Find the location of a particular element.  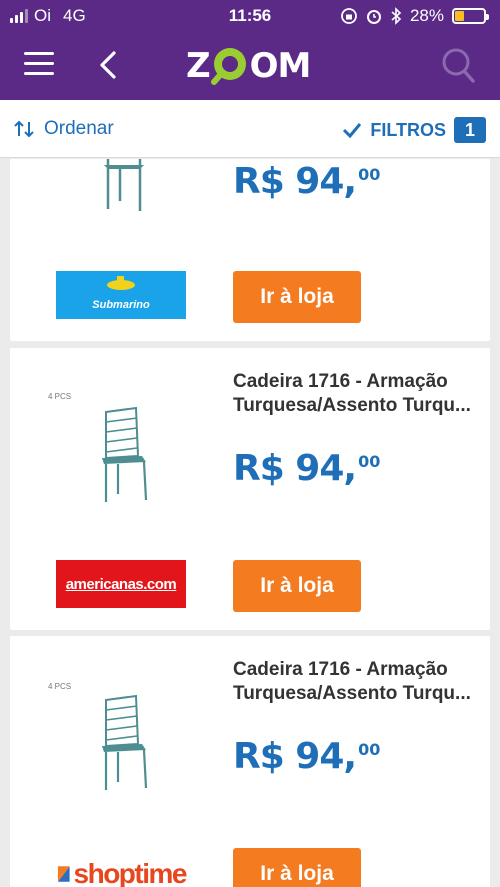

chevron-left-icon is located at coordinates (108, 65).